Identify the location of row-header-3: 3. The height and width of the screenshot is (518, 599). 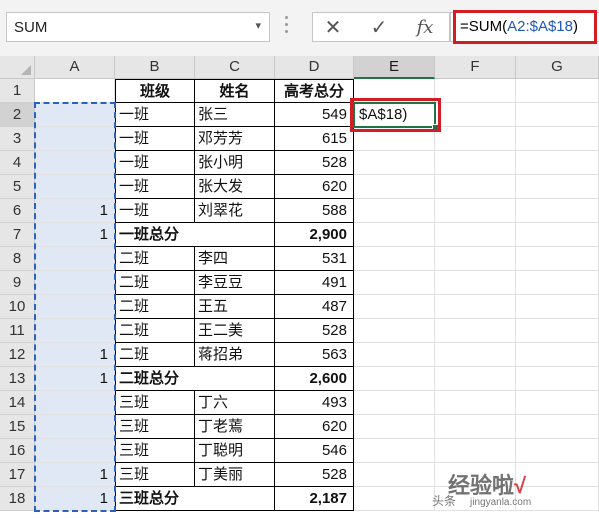
(17, 139).